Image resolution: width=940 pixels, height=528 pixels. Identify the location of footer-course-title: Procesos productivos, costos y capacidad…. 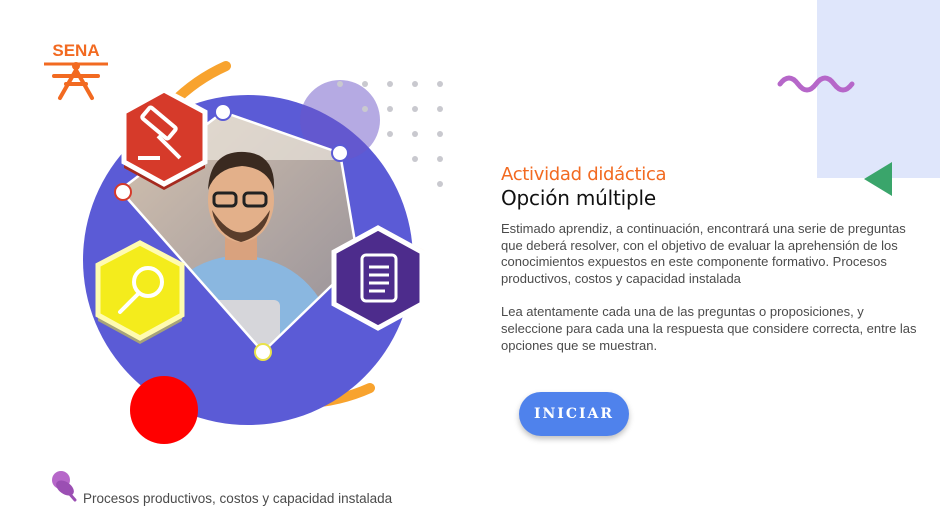
(238, 498).